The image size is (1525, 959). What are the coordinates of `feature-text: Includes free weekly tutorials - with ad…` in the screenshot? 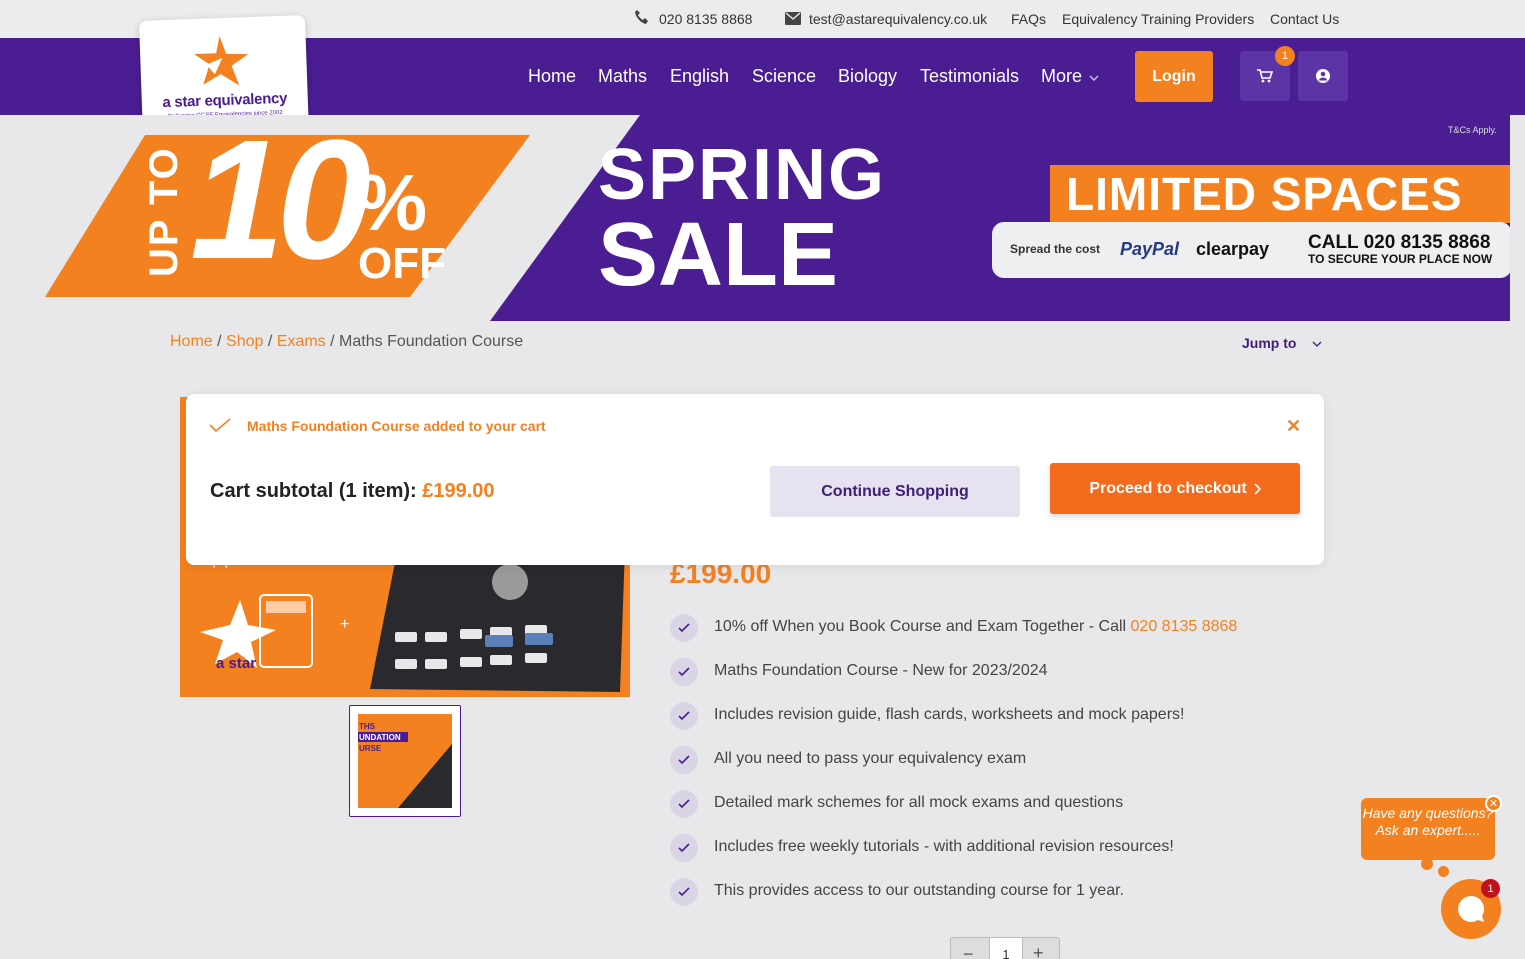 It's located at (944, 846).